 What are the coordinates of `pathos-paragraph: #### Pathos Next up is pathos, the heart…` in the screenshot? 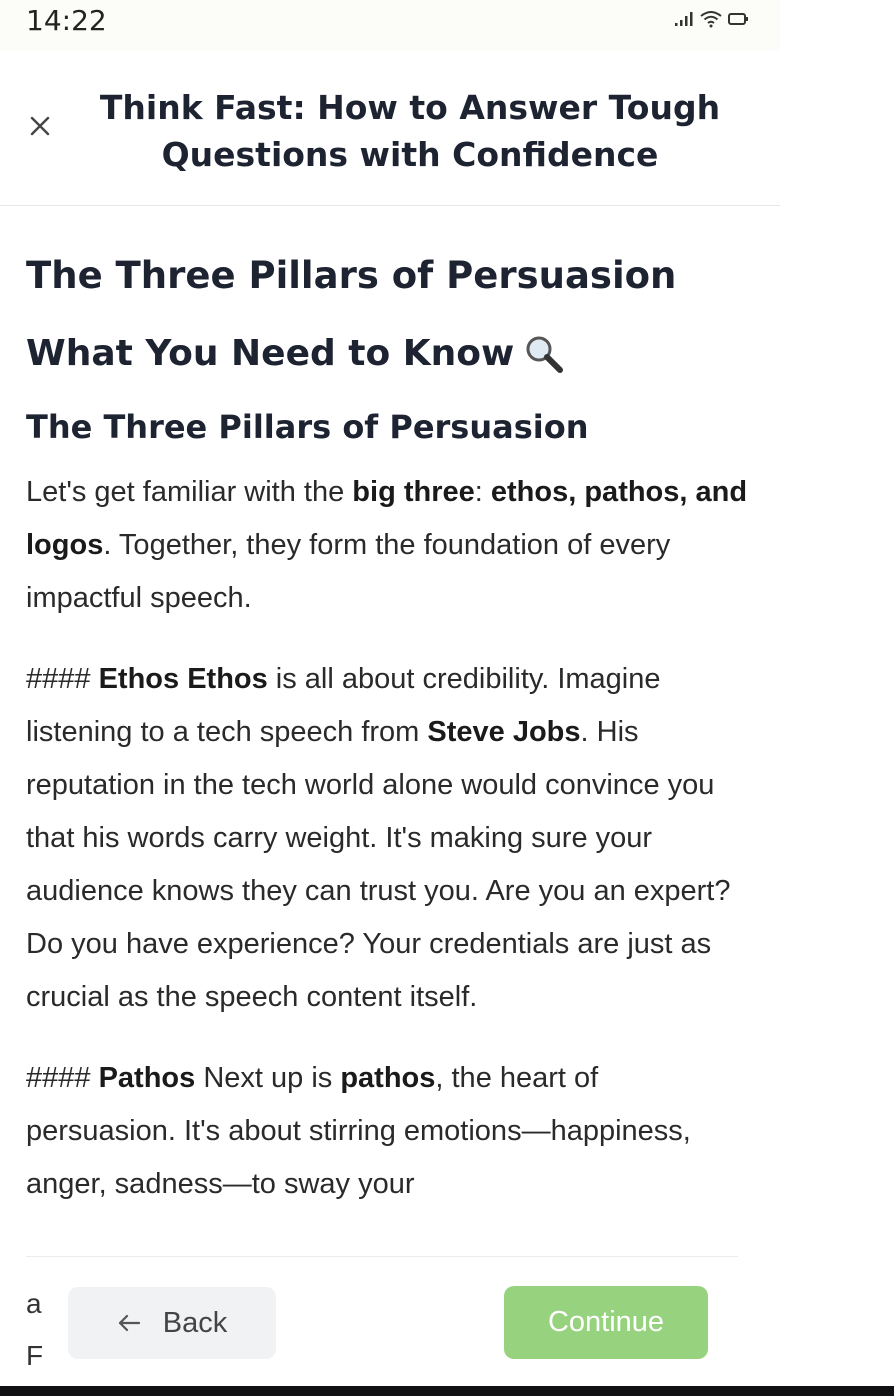 It's located at (358, 1131).